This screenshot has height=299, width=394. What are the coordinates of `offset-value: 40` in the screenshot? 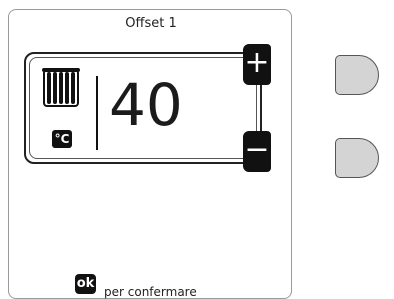 It's located at (146, 105).